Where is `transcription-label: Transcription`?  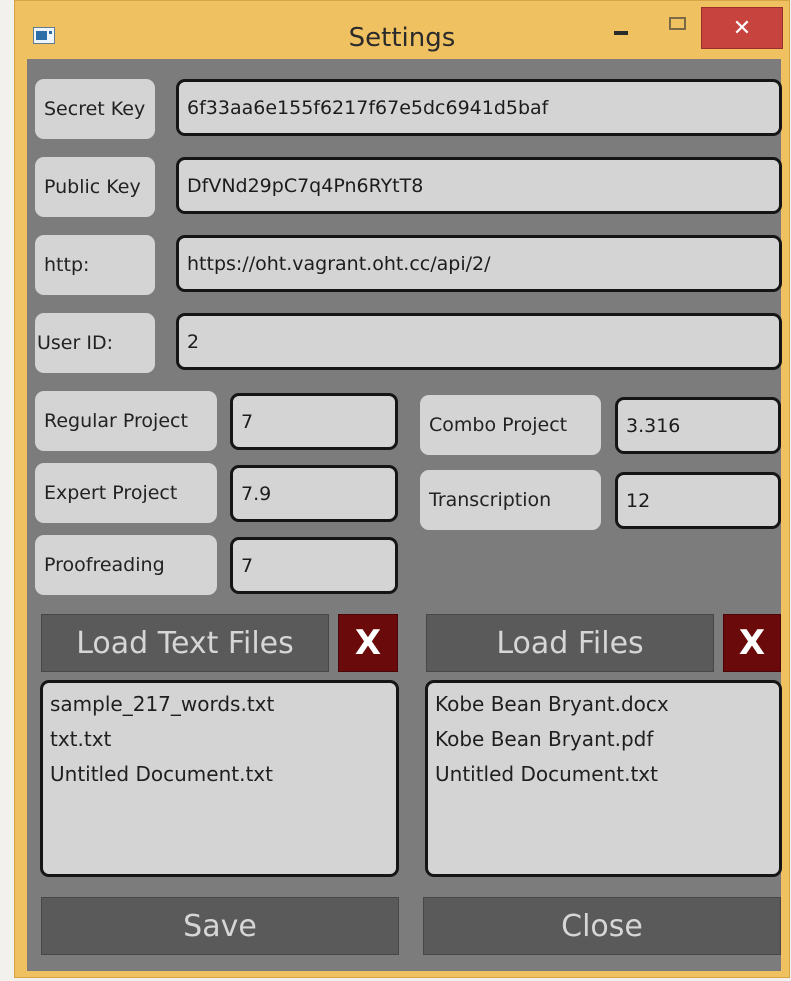
transcription-label: Transcription is located at coordinates (510, 500).